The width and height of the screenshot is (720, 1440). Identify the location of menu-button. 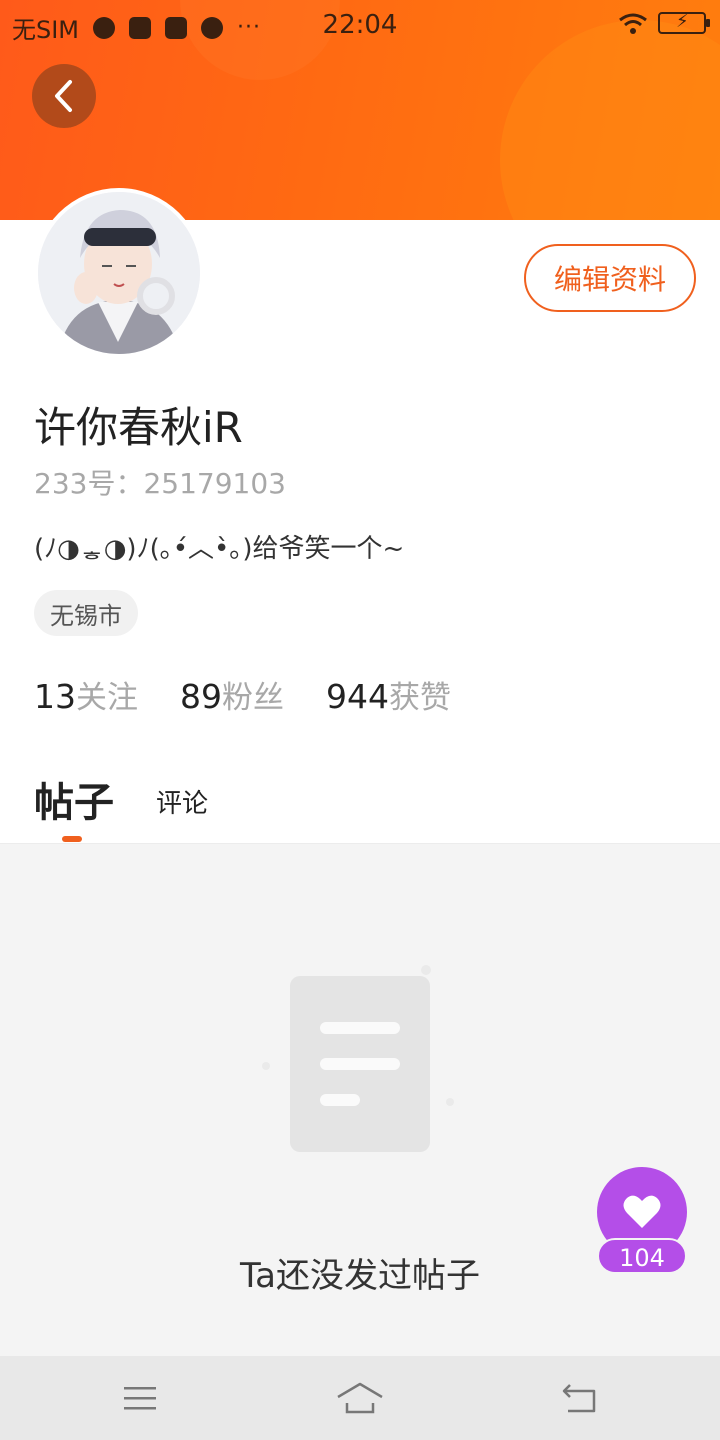
(140, 1398).